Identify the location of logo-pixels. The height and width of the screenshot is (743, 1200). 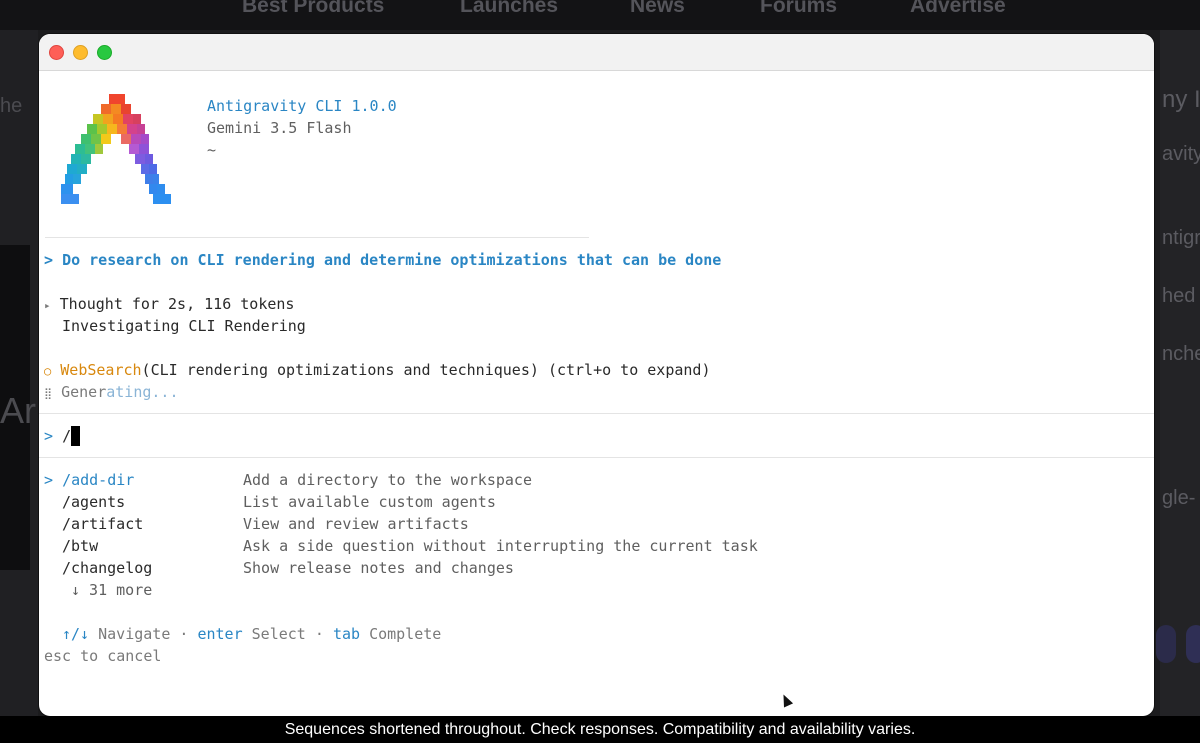
(116, 149).